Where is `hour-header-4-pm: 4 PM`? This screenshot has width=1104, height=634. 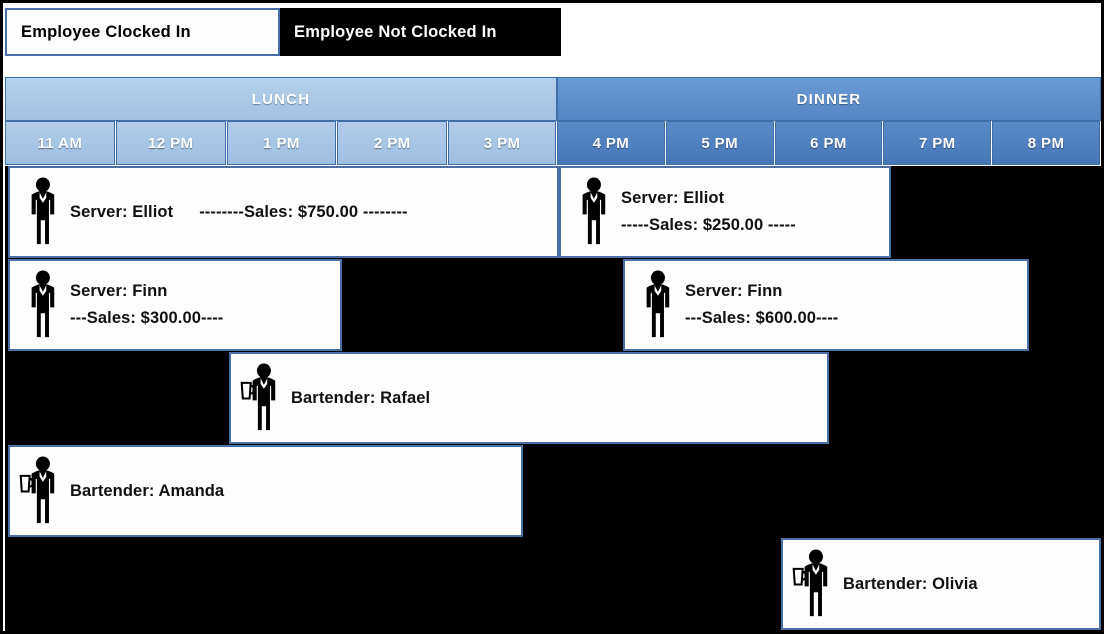
hour-header-4-pm: 4 PM is located at coordinates (610, 143).